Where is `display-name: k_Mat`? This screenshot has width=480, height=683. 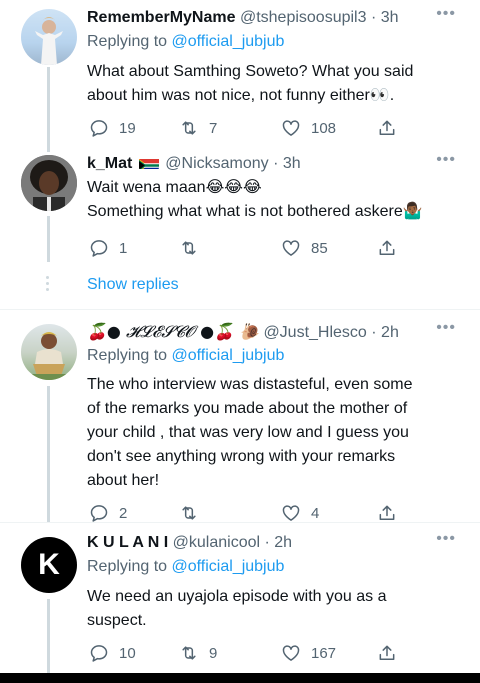 display-name: k_Mat is located at coordinates (109, 163).